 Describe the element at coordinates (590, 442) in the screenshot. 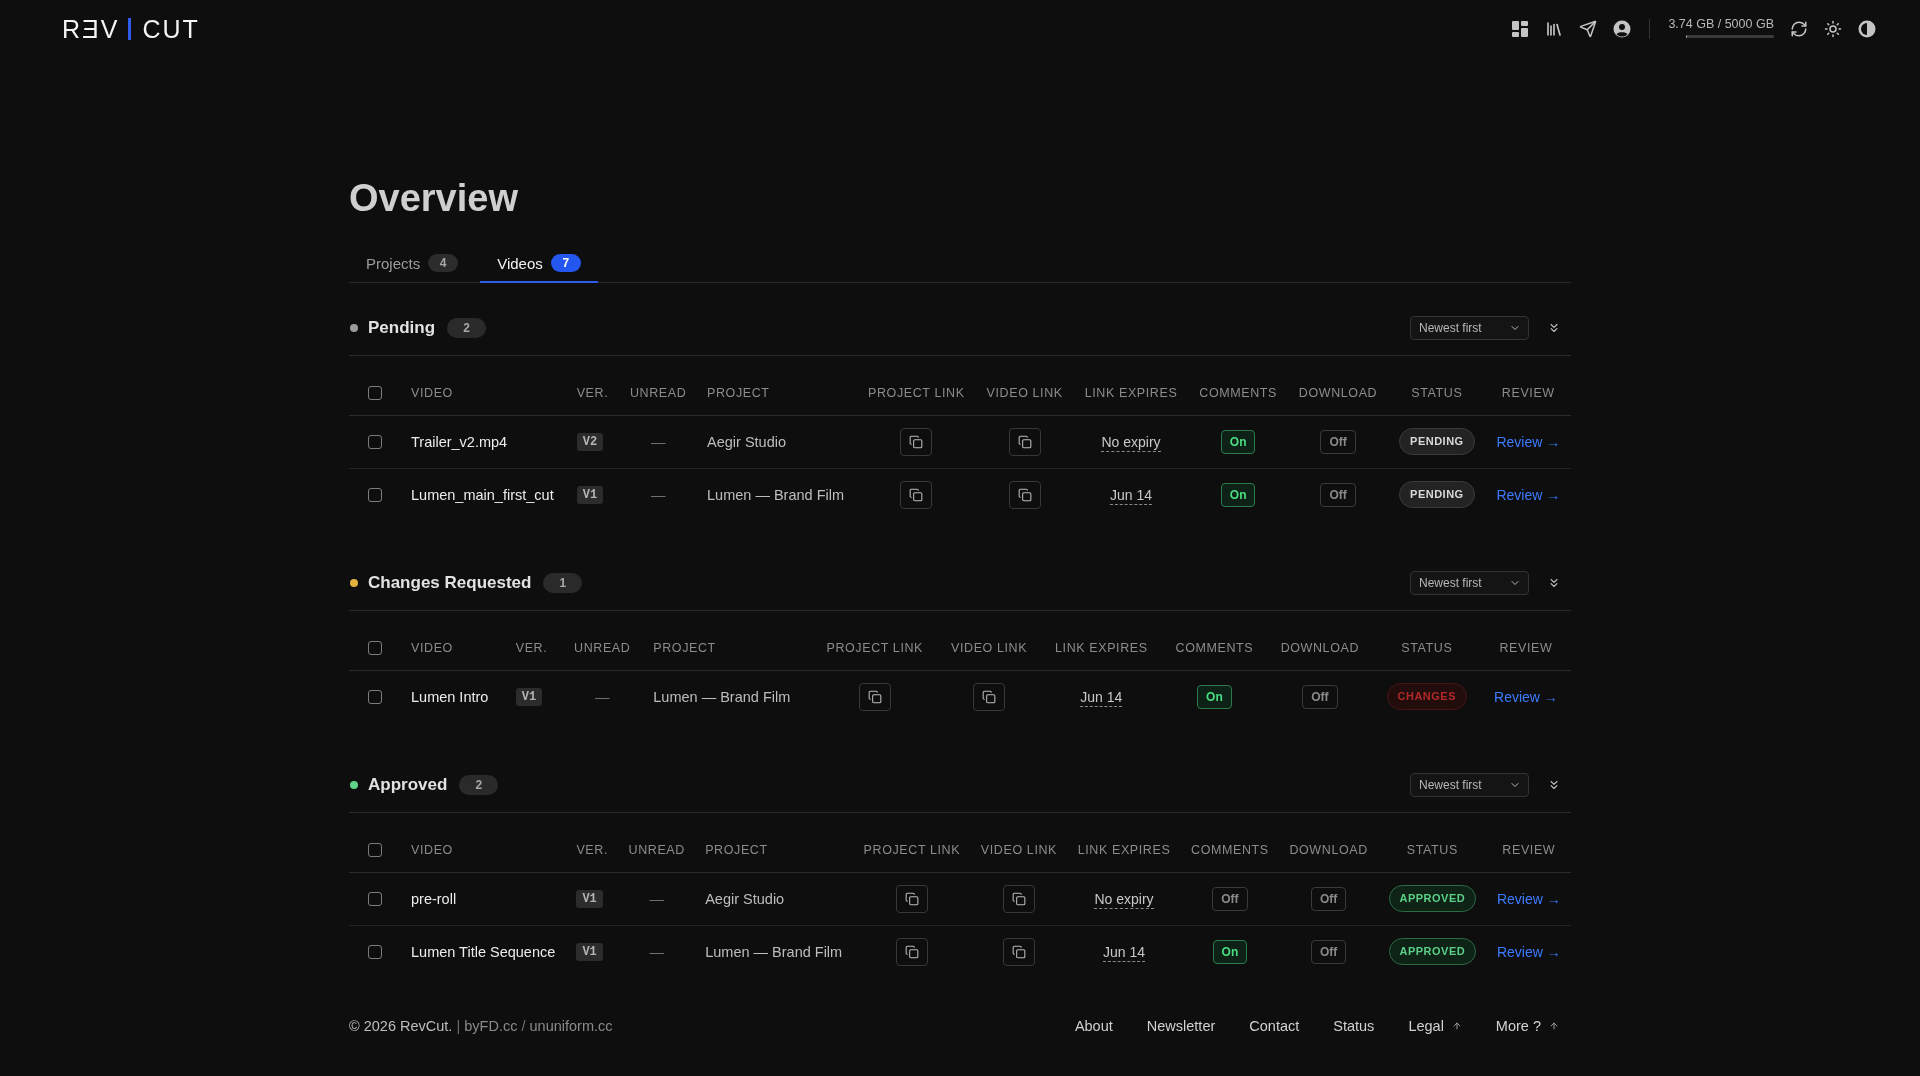

I see `version-badge: V2` at that location.